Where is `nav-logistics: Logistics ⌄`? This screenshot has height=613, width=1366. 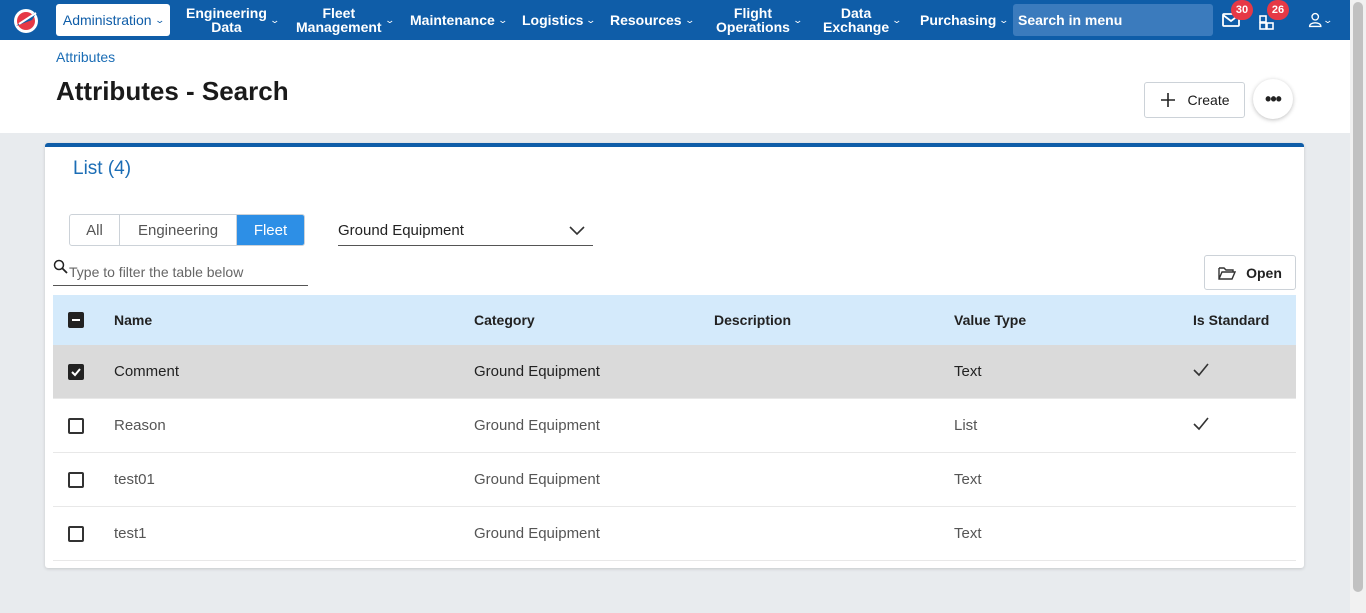
nav-logistics: Logistics ⌄ is located at coordinates (559, 20).